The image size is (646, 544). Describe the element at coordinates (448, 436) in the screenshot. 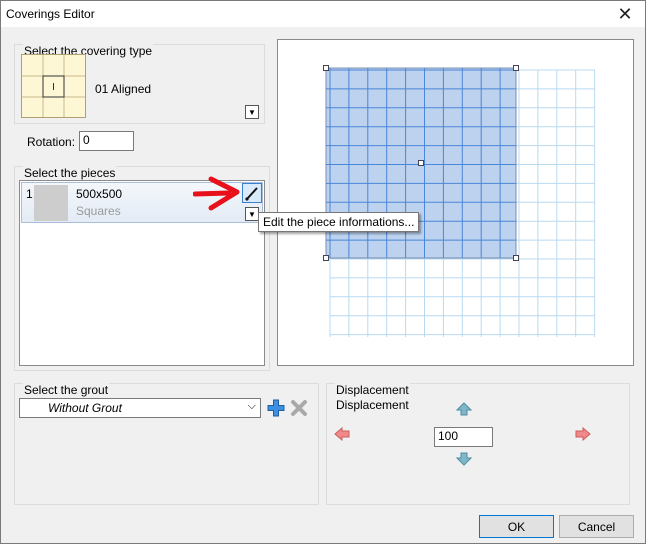

I see `displacement-value: 100` at that location.